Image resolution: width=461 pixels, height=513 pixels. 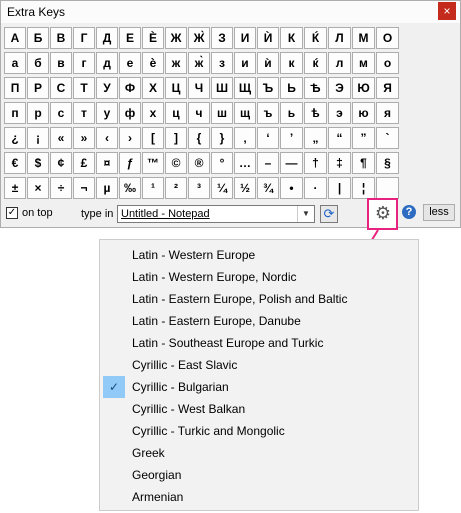 What do you see at coordinates (107, 163) in the screenshot?
I see `char-key: ¤` at bounding box center [107, 163].